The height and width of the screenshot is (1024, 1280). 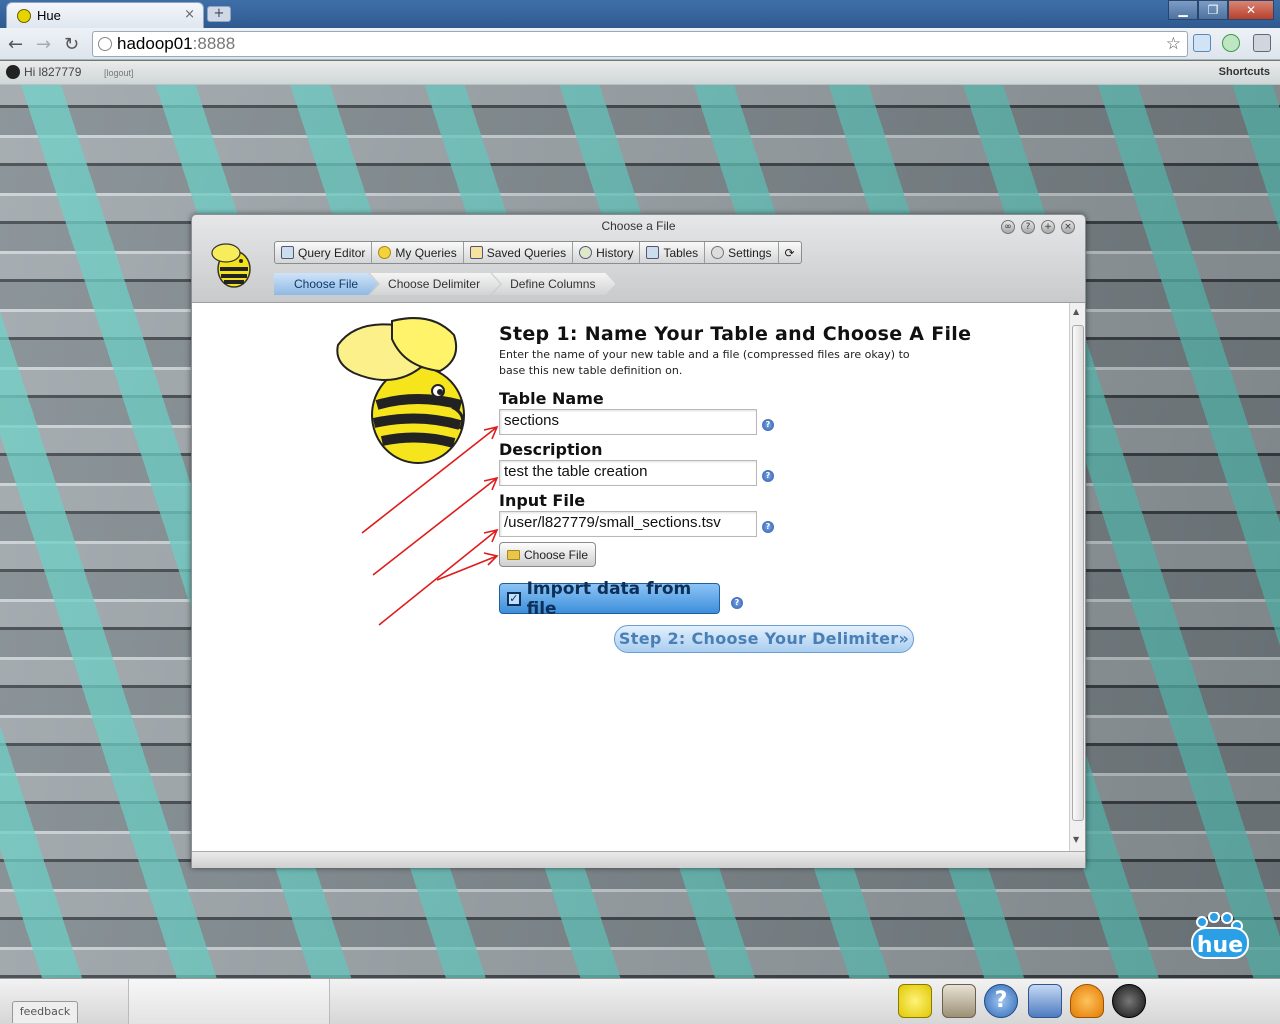 What do you see at coordinates (768, 425) in the screenshot?
I see `table-name-help-icon: ?` at bounding box center [768, 425].